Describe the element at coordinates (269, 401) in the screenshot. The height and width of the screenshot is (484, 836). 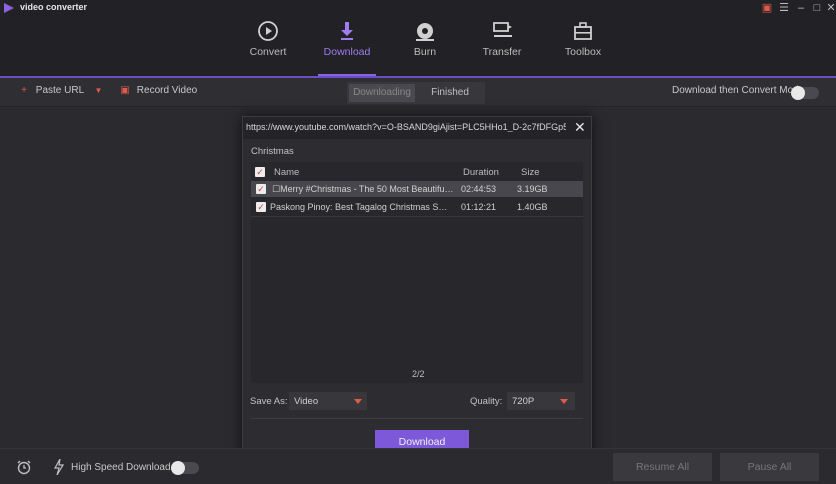
I see `save-as-label: Save As:` at that location.